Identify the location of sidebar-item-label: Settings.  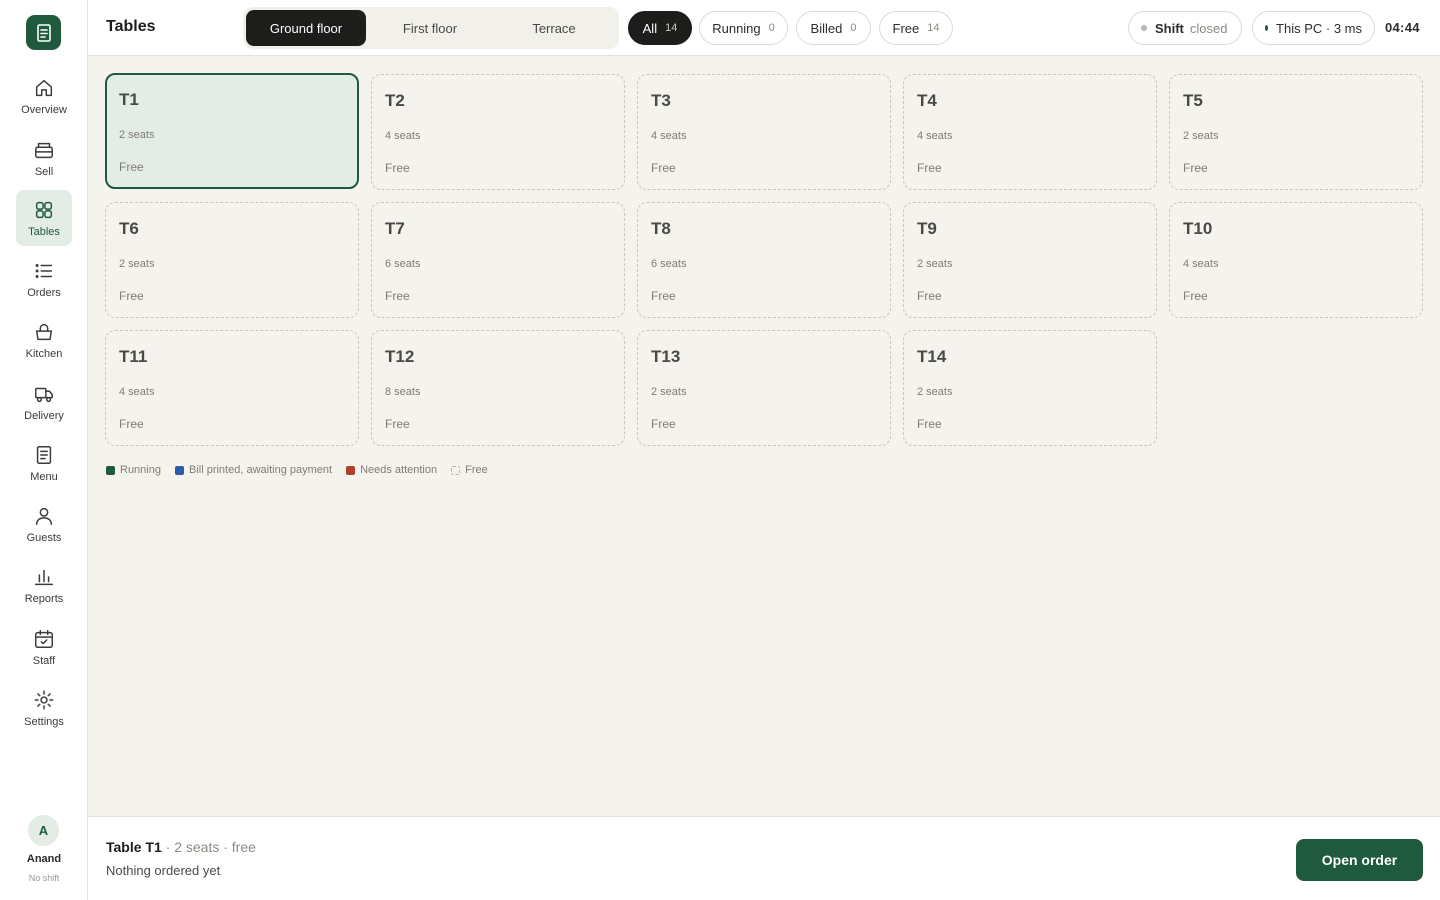
(44, 721).